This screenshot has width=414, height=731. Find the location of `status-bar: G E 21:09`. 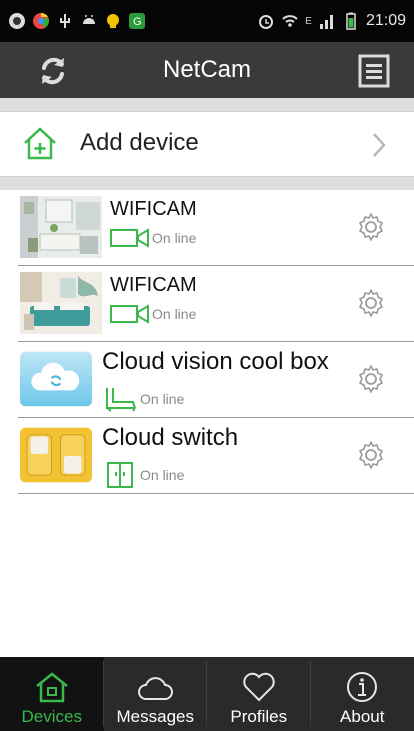

status-bar: G E 21:09 is located at coordinates (207, 21).